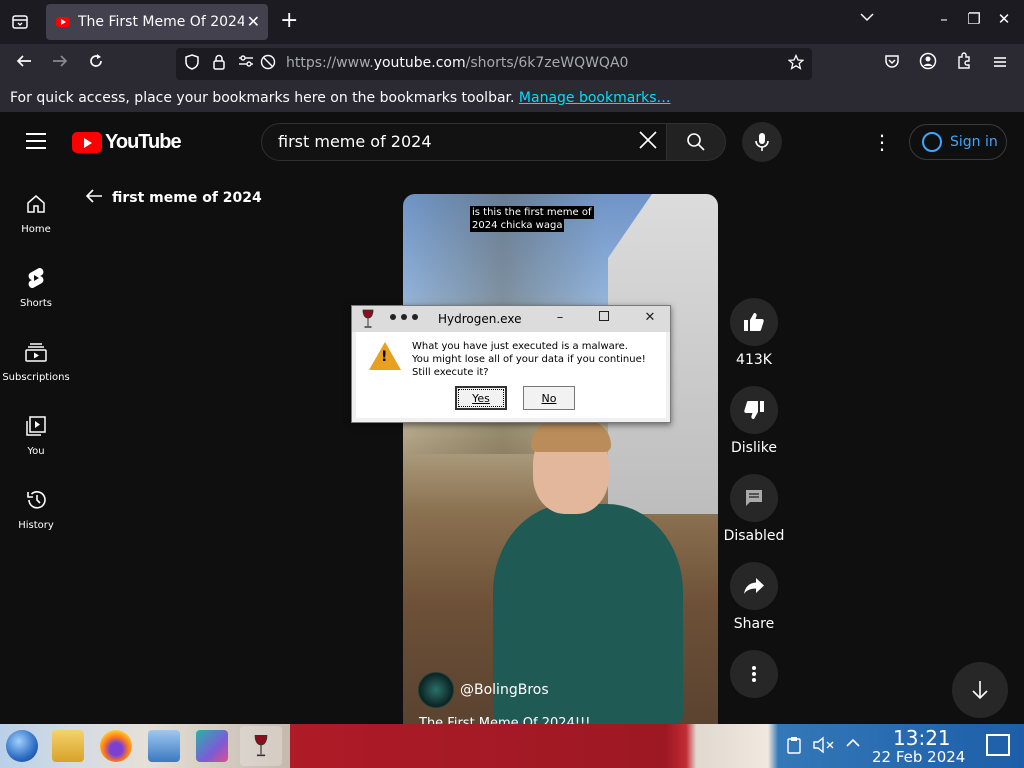  Describe the element at coordinates (754, 322) in the screenshot. I see `thumbs-up-icon` at that location.